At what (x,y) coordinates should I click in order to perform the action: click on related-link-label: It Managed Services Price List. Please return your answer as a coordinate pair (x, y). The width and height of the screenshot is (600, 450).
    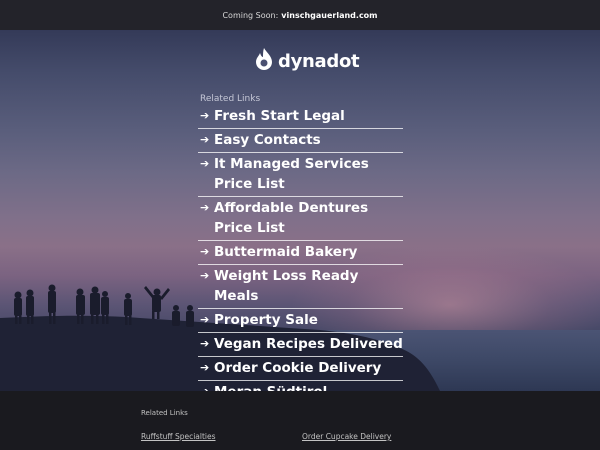
    Looking at the image, I should click on (291, 174).